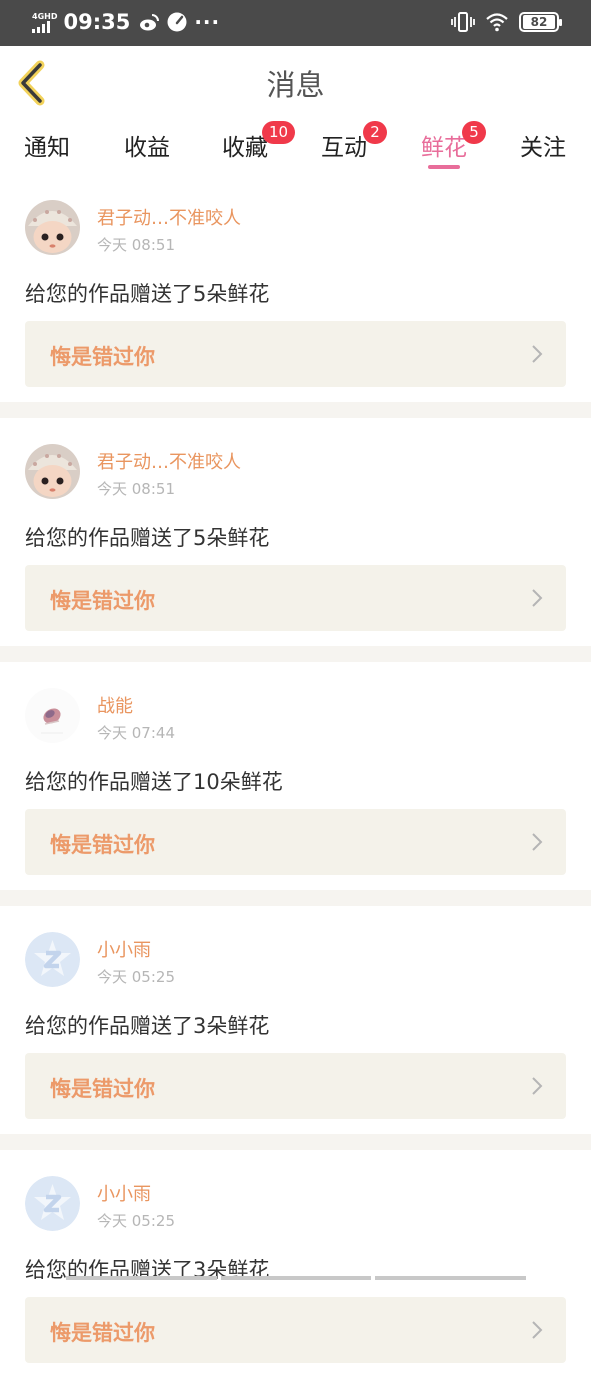 The height and width of the screenshot is (1378, 591). What do you see at coordinates (279, 132) in the screenshot?
I see `unread-badge: 10` at bounding box center [279, 132].